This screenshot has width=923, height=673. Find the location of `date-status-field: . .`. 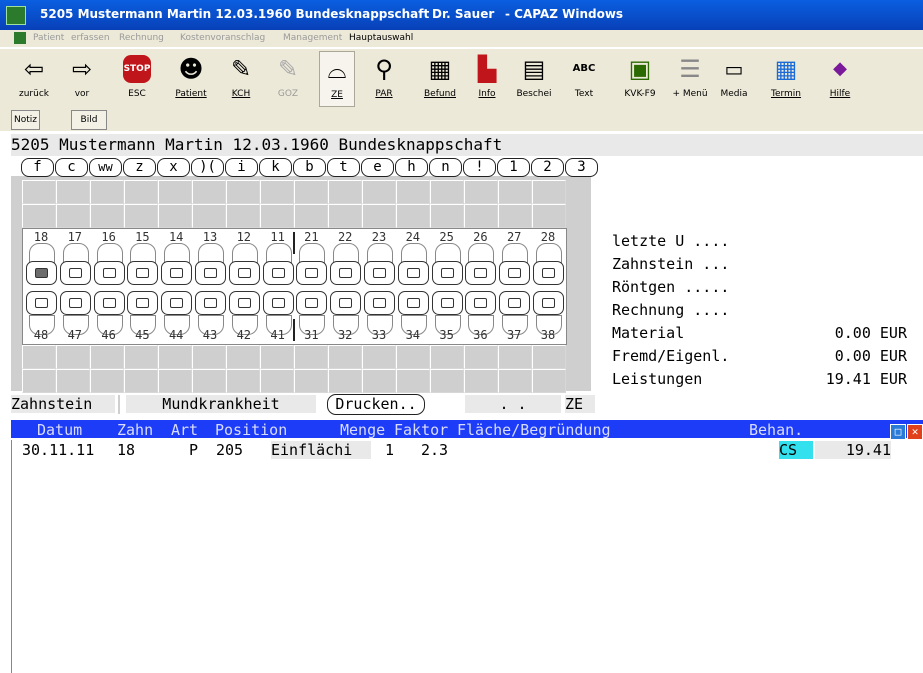

date-status-field: . . is located at coordinates (513, 404).